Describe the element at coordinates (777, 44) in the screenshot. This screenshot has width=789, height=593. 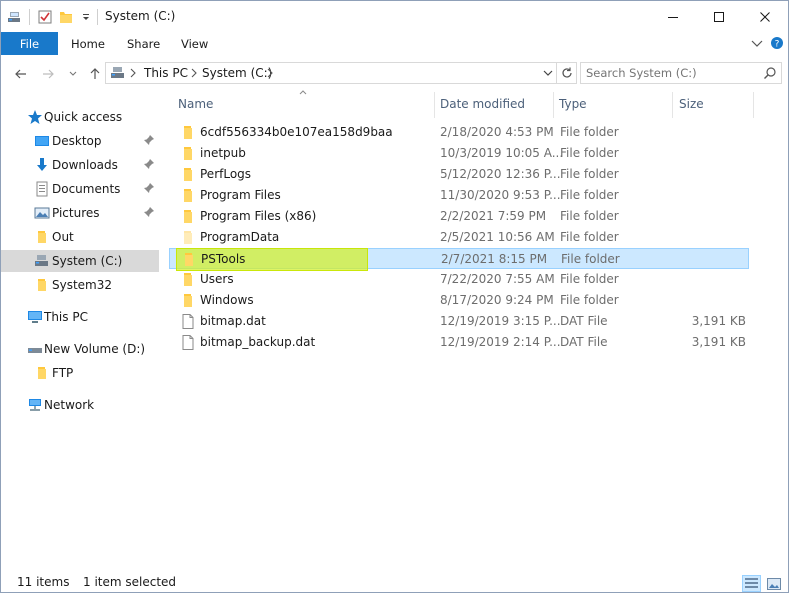
I see `help-button: ?` at that location.